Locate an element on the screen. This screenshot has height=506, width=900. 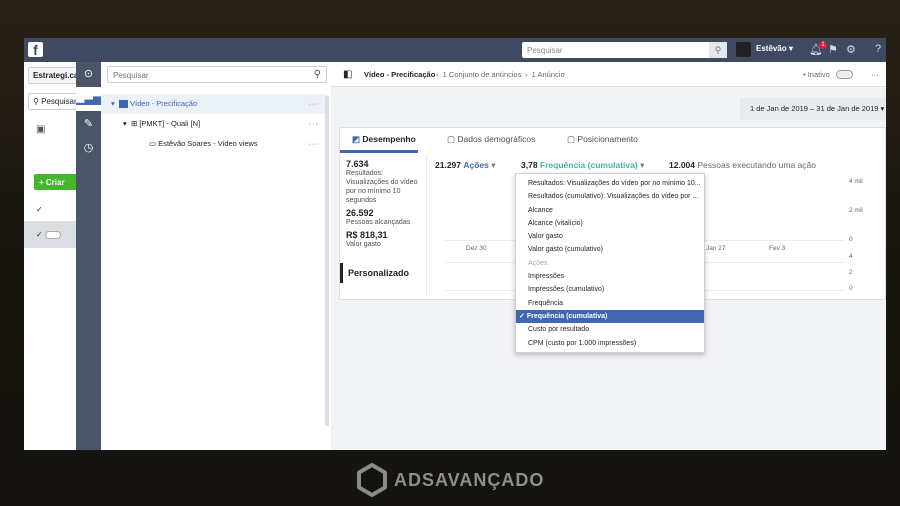
tree-search-input: Pesquisar ⚲ is located at coordinates (217, 74).